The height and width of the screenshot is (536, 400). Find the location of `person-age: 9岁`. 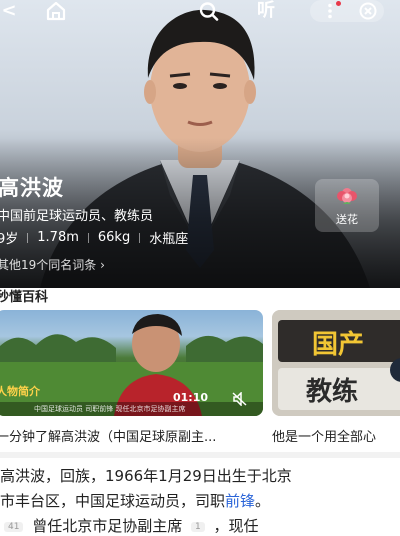

person-age: 9岁 is located at coordinates (9, 239).